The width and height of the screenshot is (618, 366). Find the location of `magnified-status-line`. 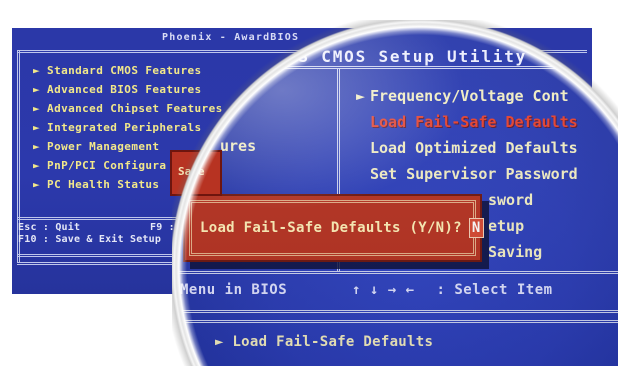

magnified-status-line is located at coordinates (395, 321).